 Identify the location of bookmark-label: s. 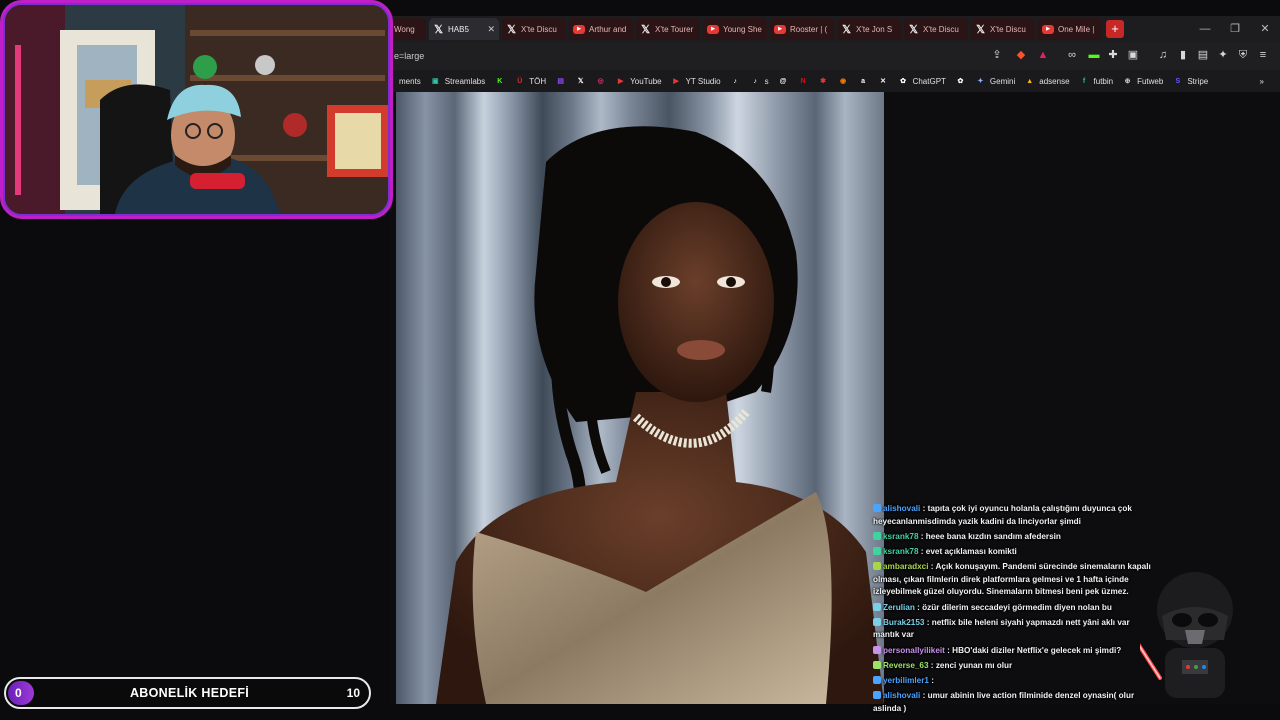
(766, 81).